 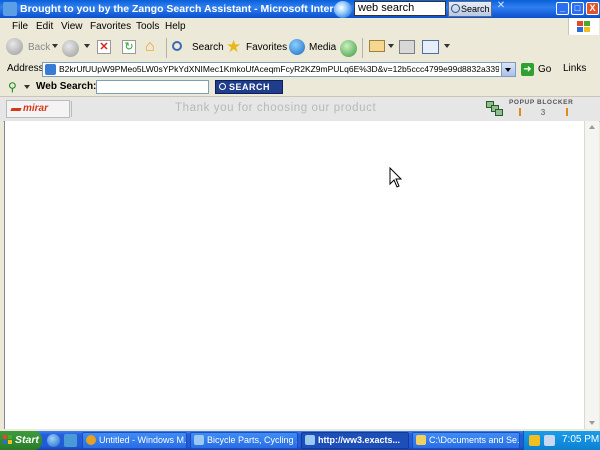 I want to click on go-button: ➜ Go, so click(x=538, y=69).